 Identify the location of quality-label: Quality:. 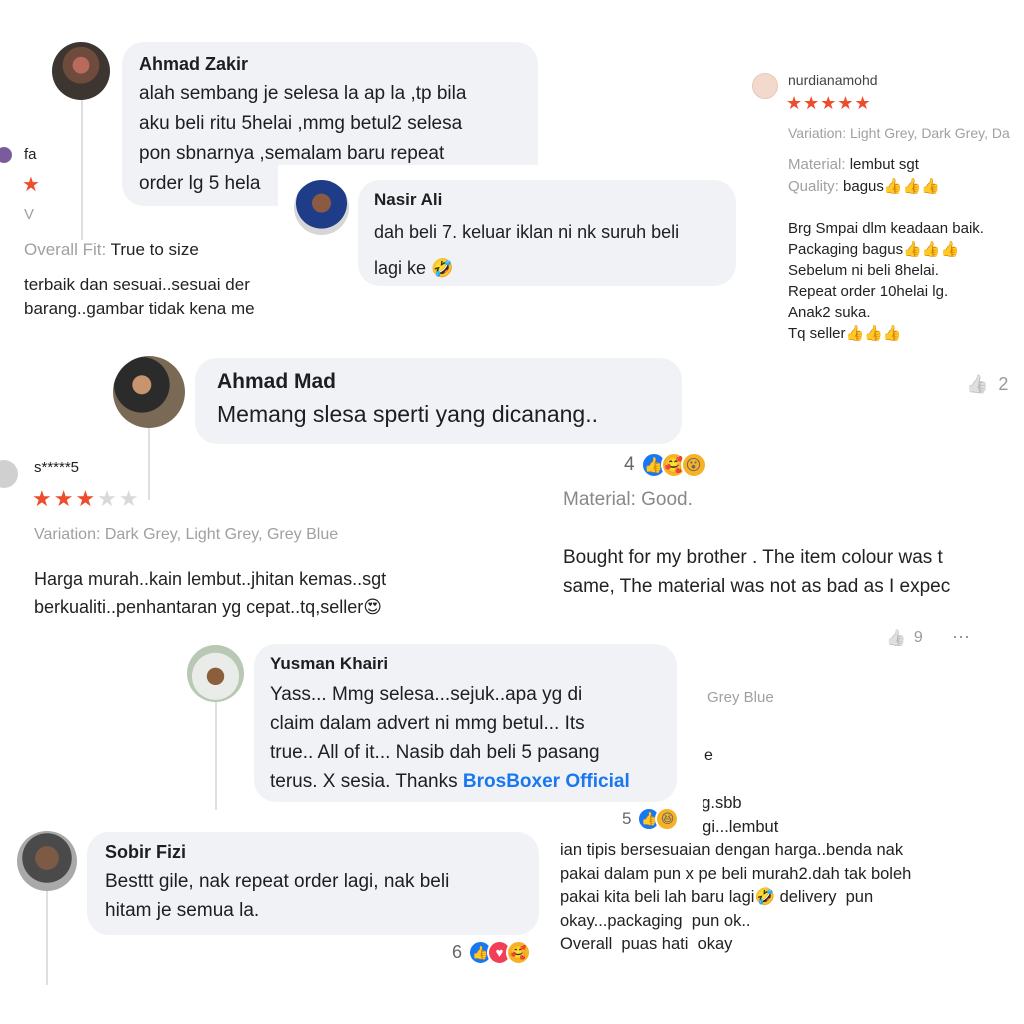
(813, 186).